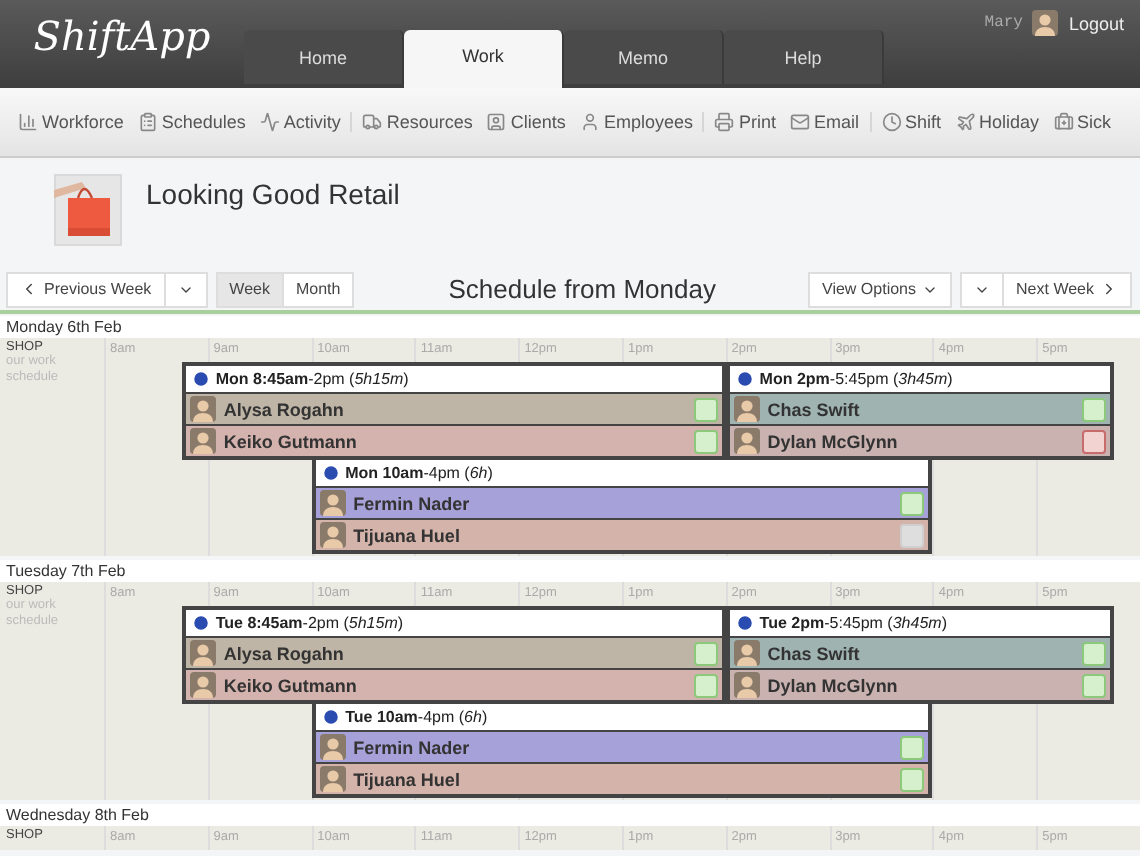 The height and width of the screenshot is (856, 1140). I want to click on shift-card: Tue 2pm-5:45pm (3h45m) Chas Swift Dylan McGlynn, so click(920, 655).